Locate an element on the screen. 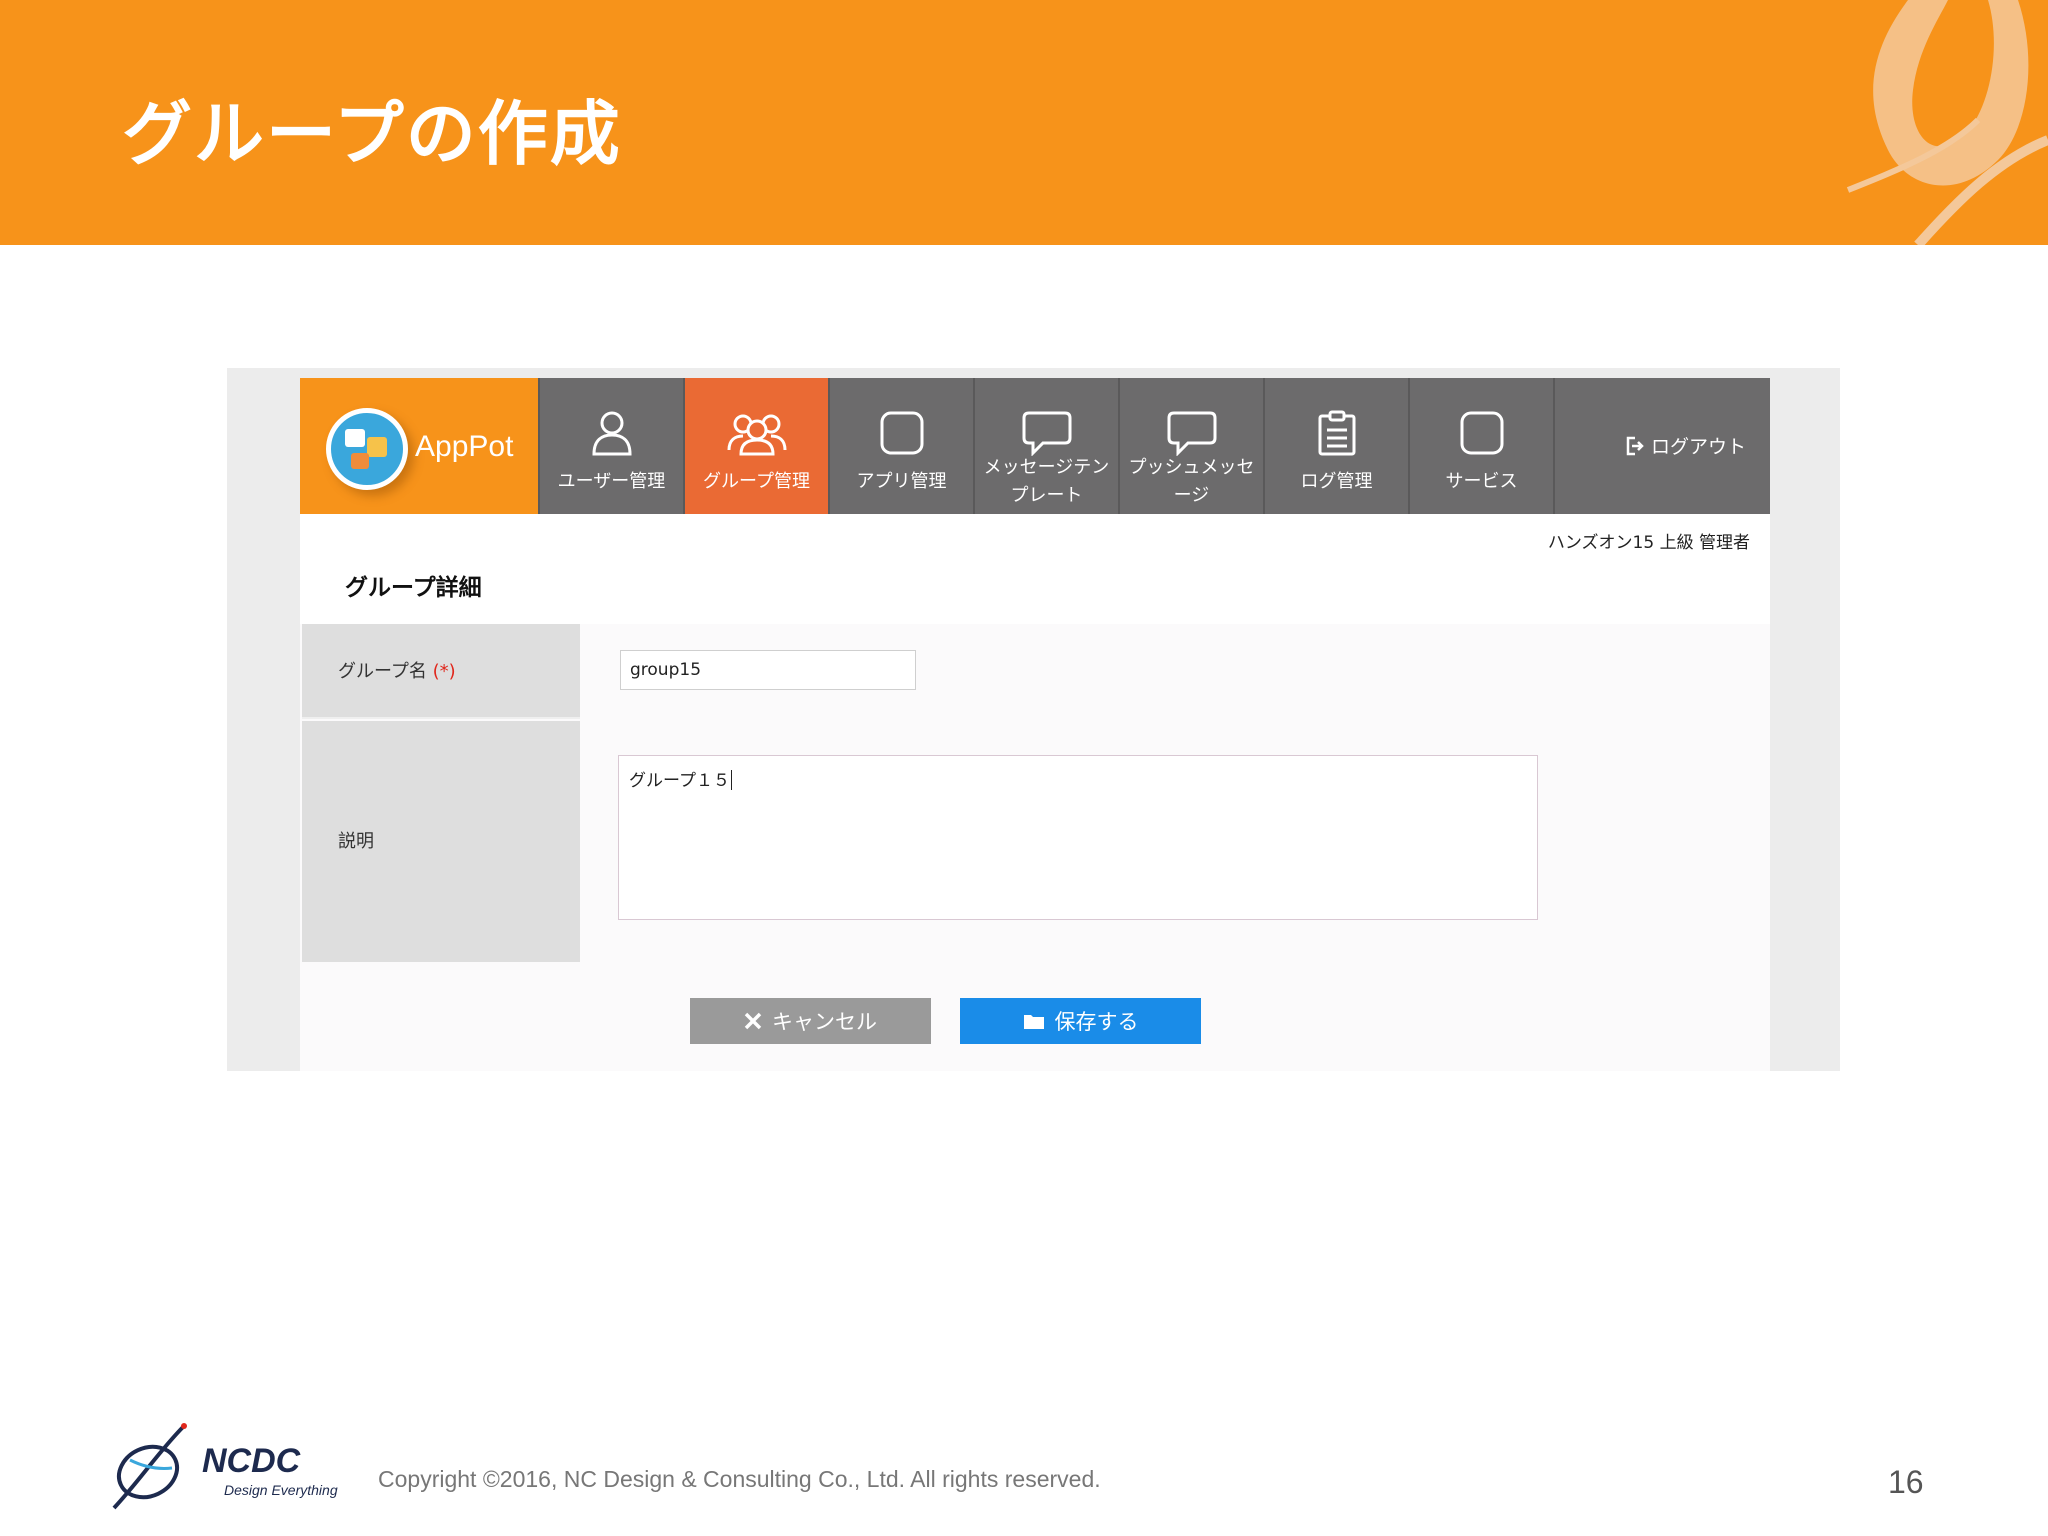 This screenshot has height=1536, width=2048. cancel-button: キャンセル is located at coordinates (810, 1021).